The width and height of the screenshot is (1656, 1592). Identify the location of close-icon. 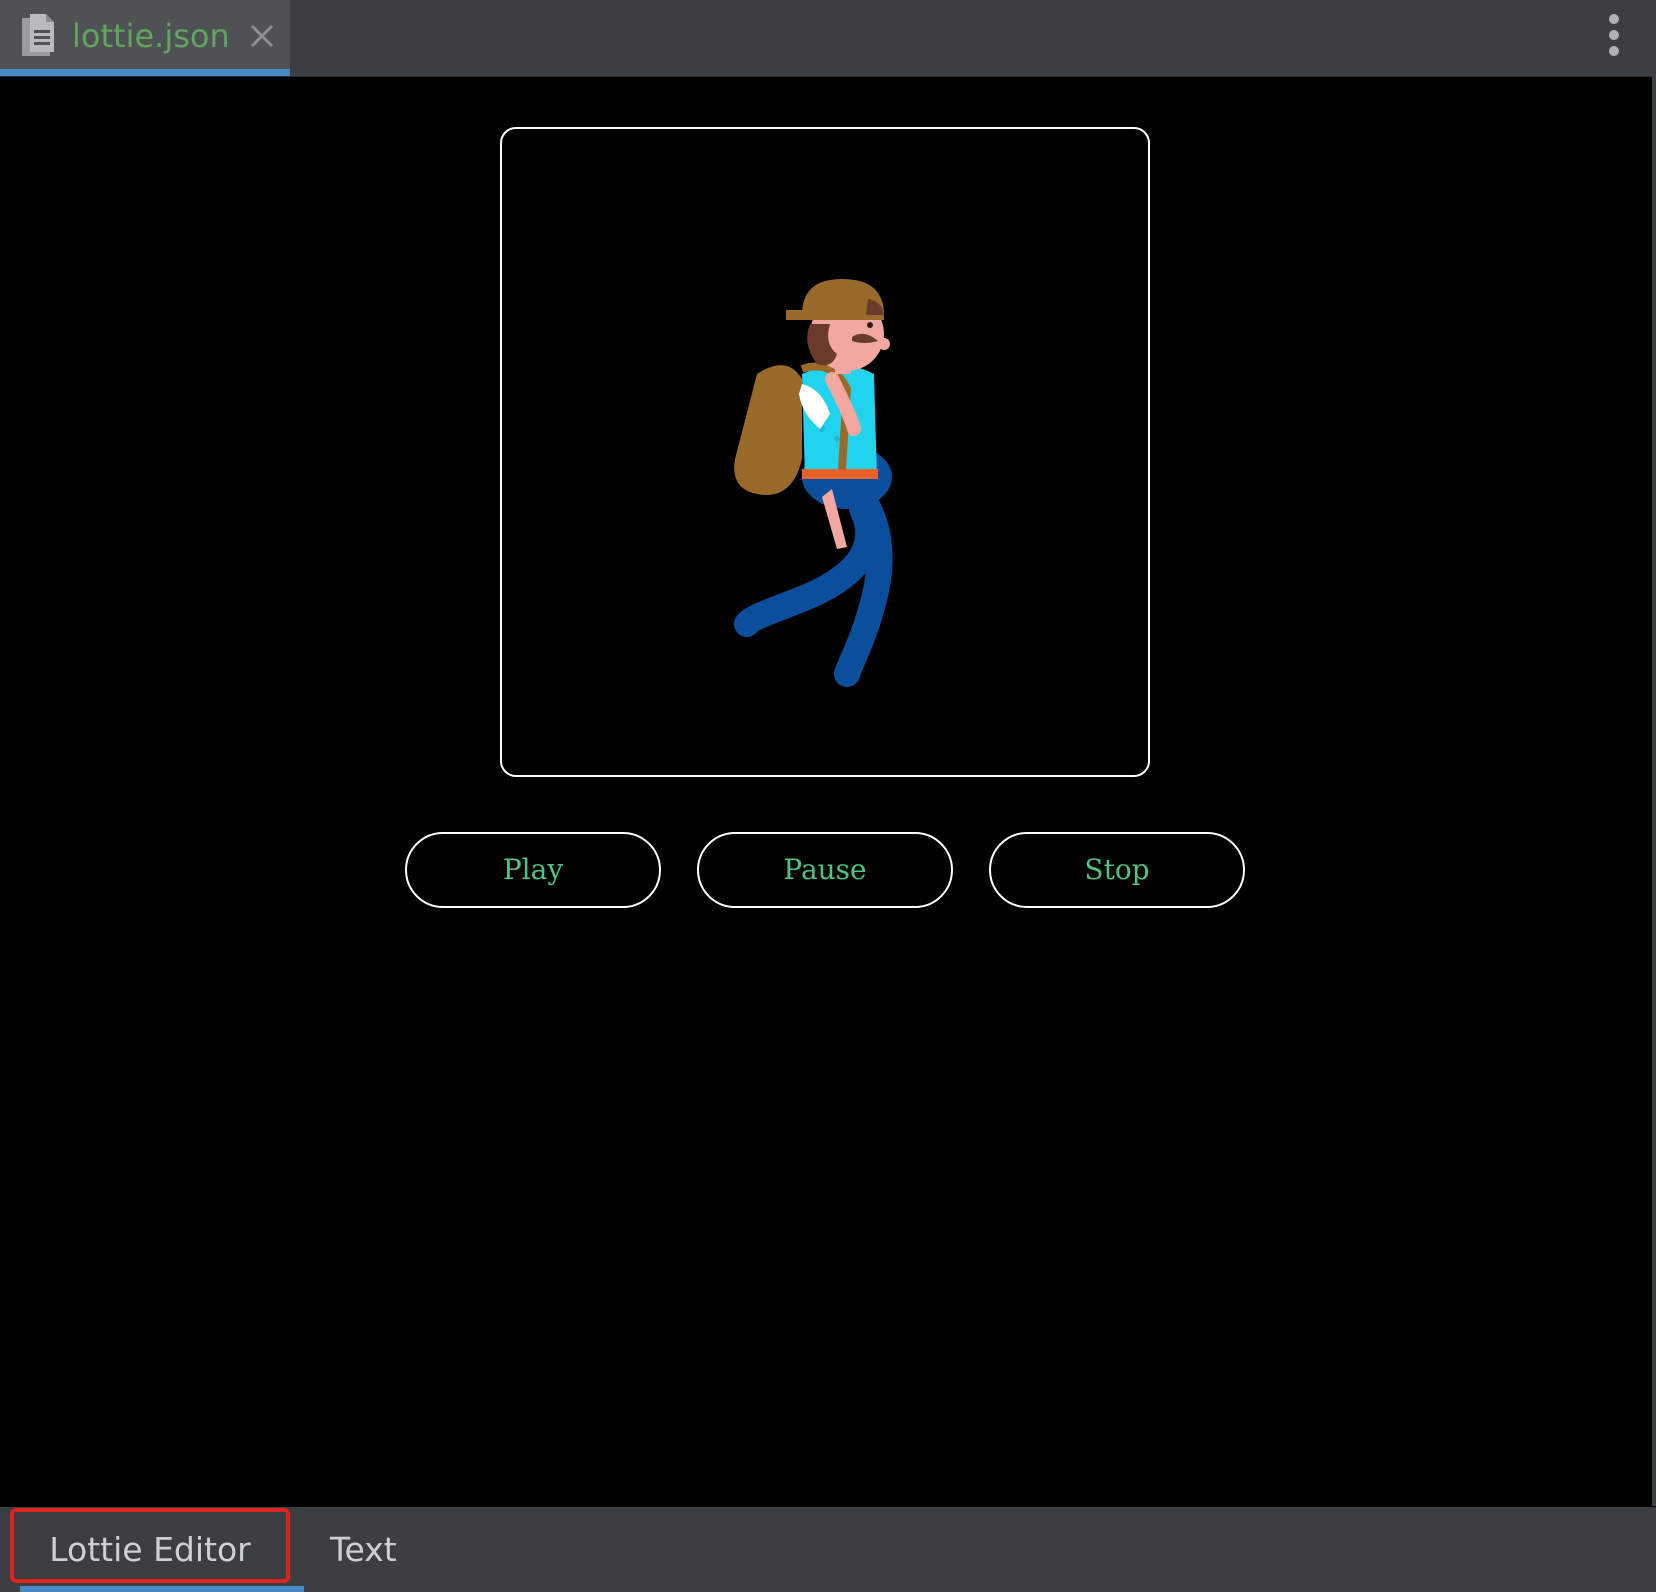
(262, 36).